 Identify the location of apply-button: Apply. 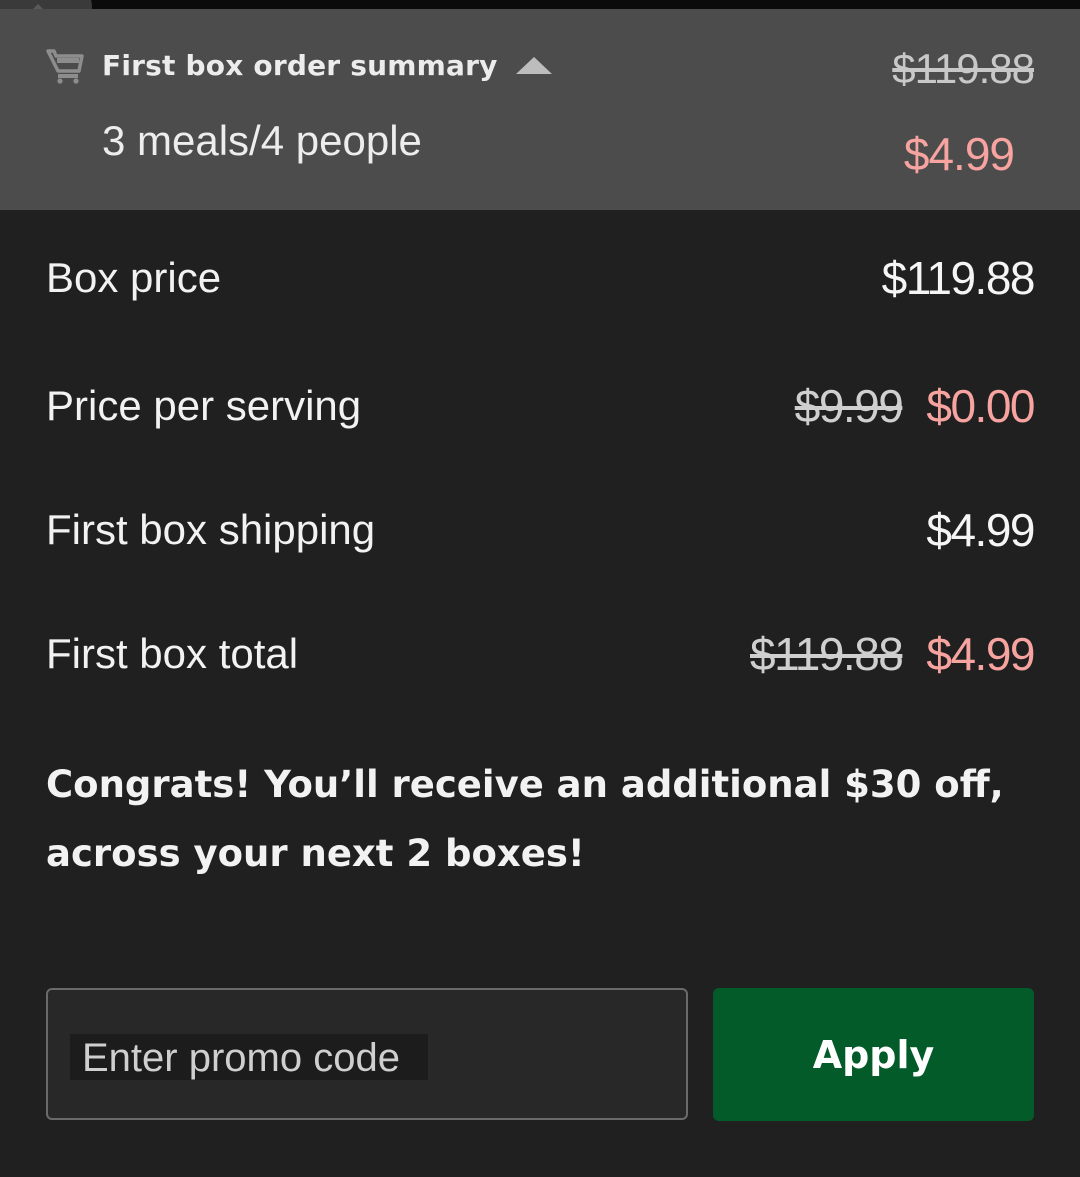
(873, 1054).